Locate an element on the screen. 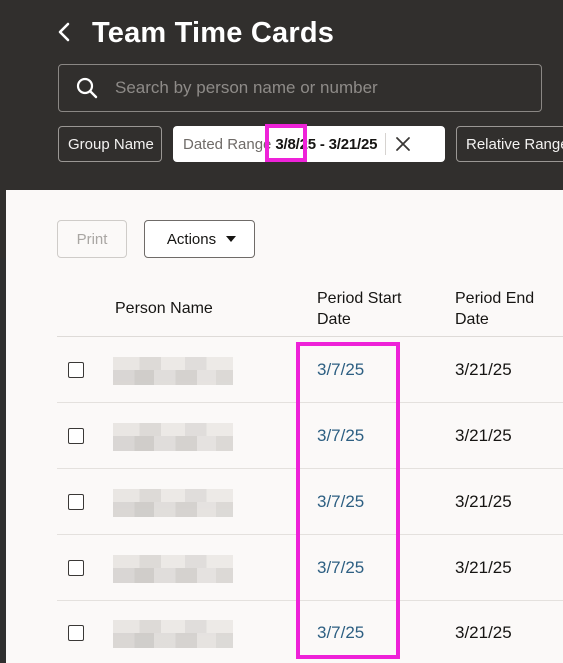 The image size is (563, 663). close-icon is located at coordinates (403, 144).